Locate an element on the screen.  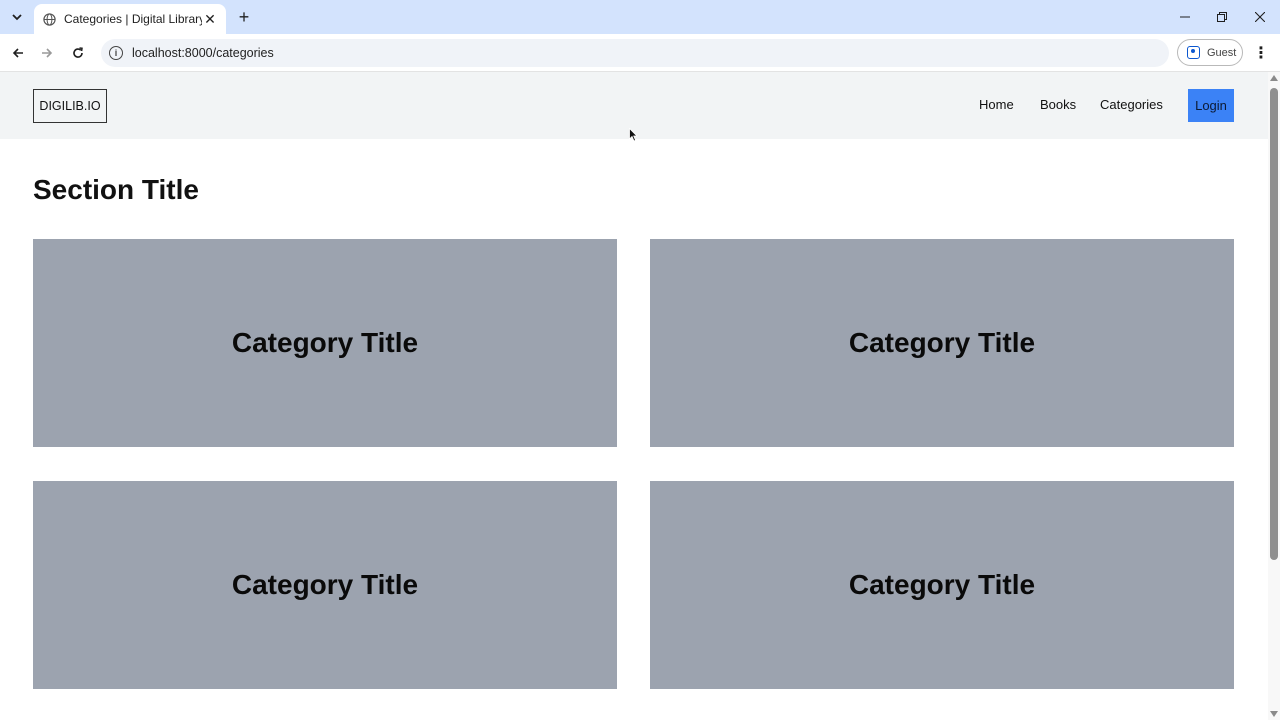
globe-icon is located at coordinates (49, 19).